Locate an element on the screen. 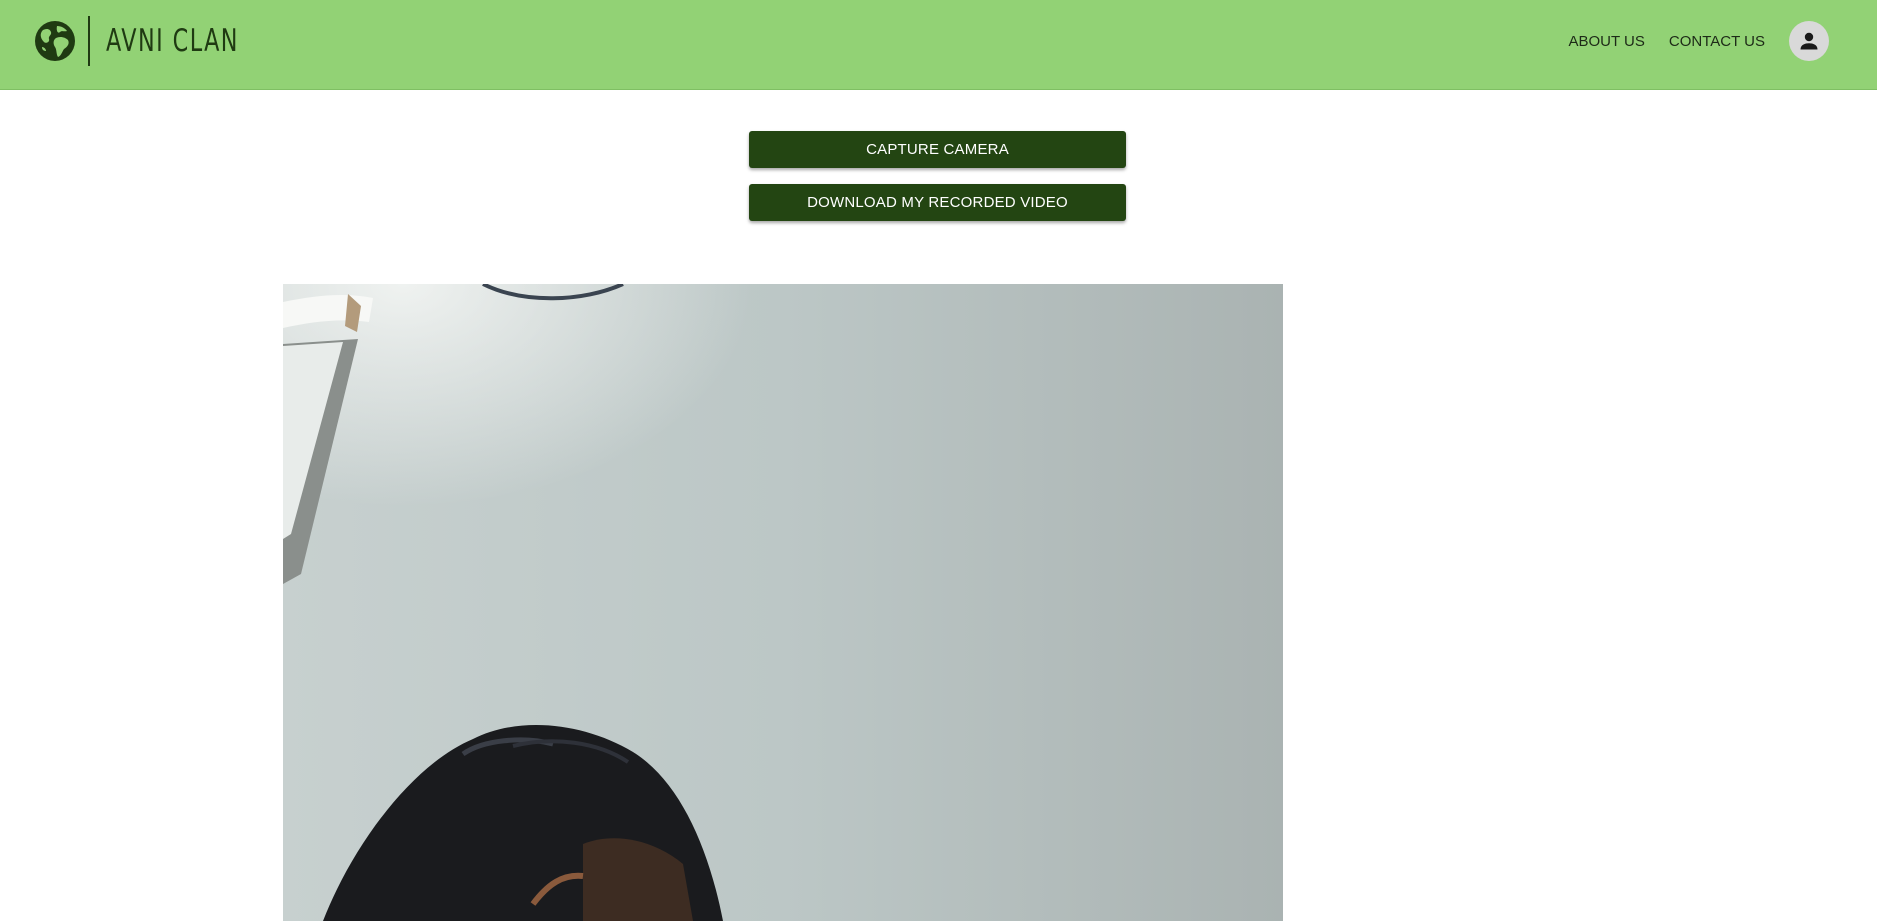  globe-icon is located at coordinates (55, 41).